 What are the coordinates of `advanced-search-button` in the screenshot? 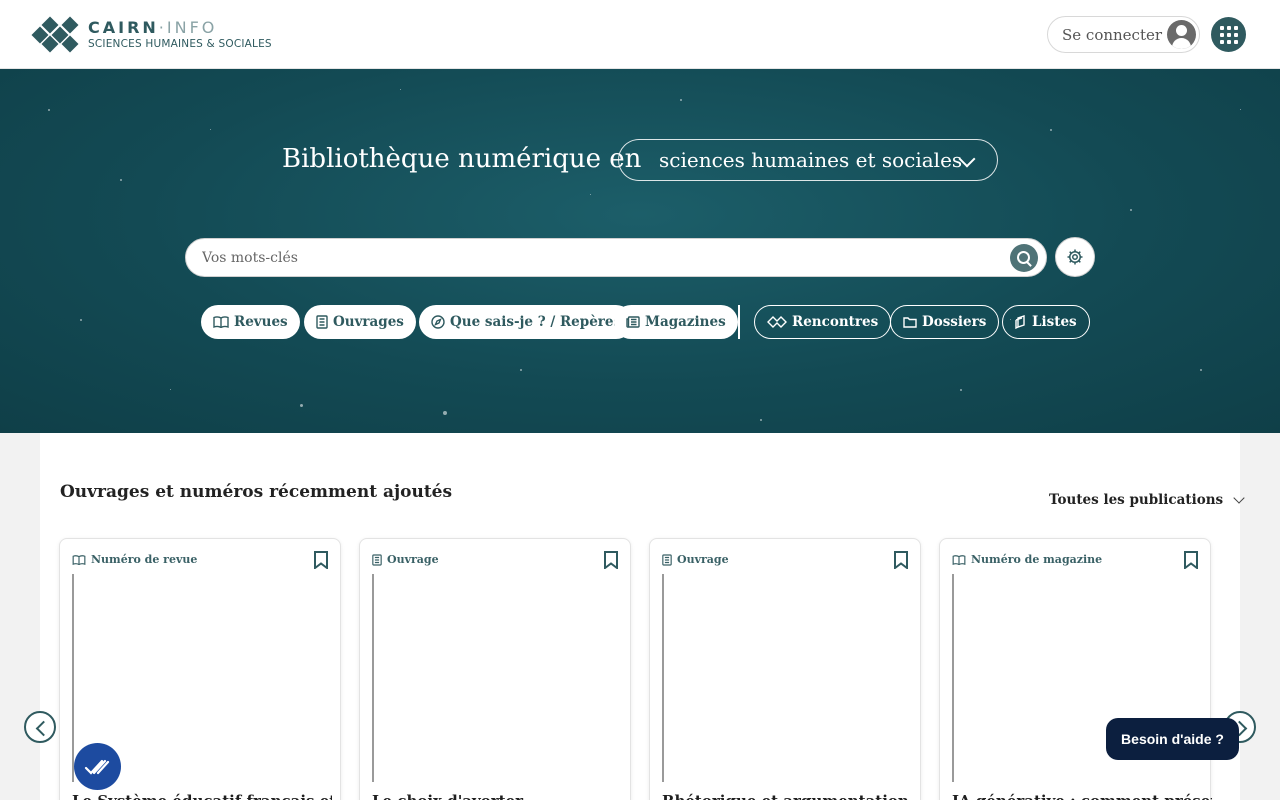 It's located at (1075, 257).